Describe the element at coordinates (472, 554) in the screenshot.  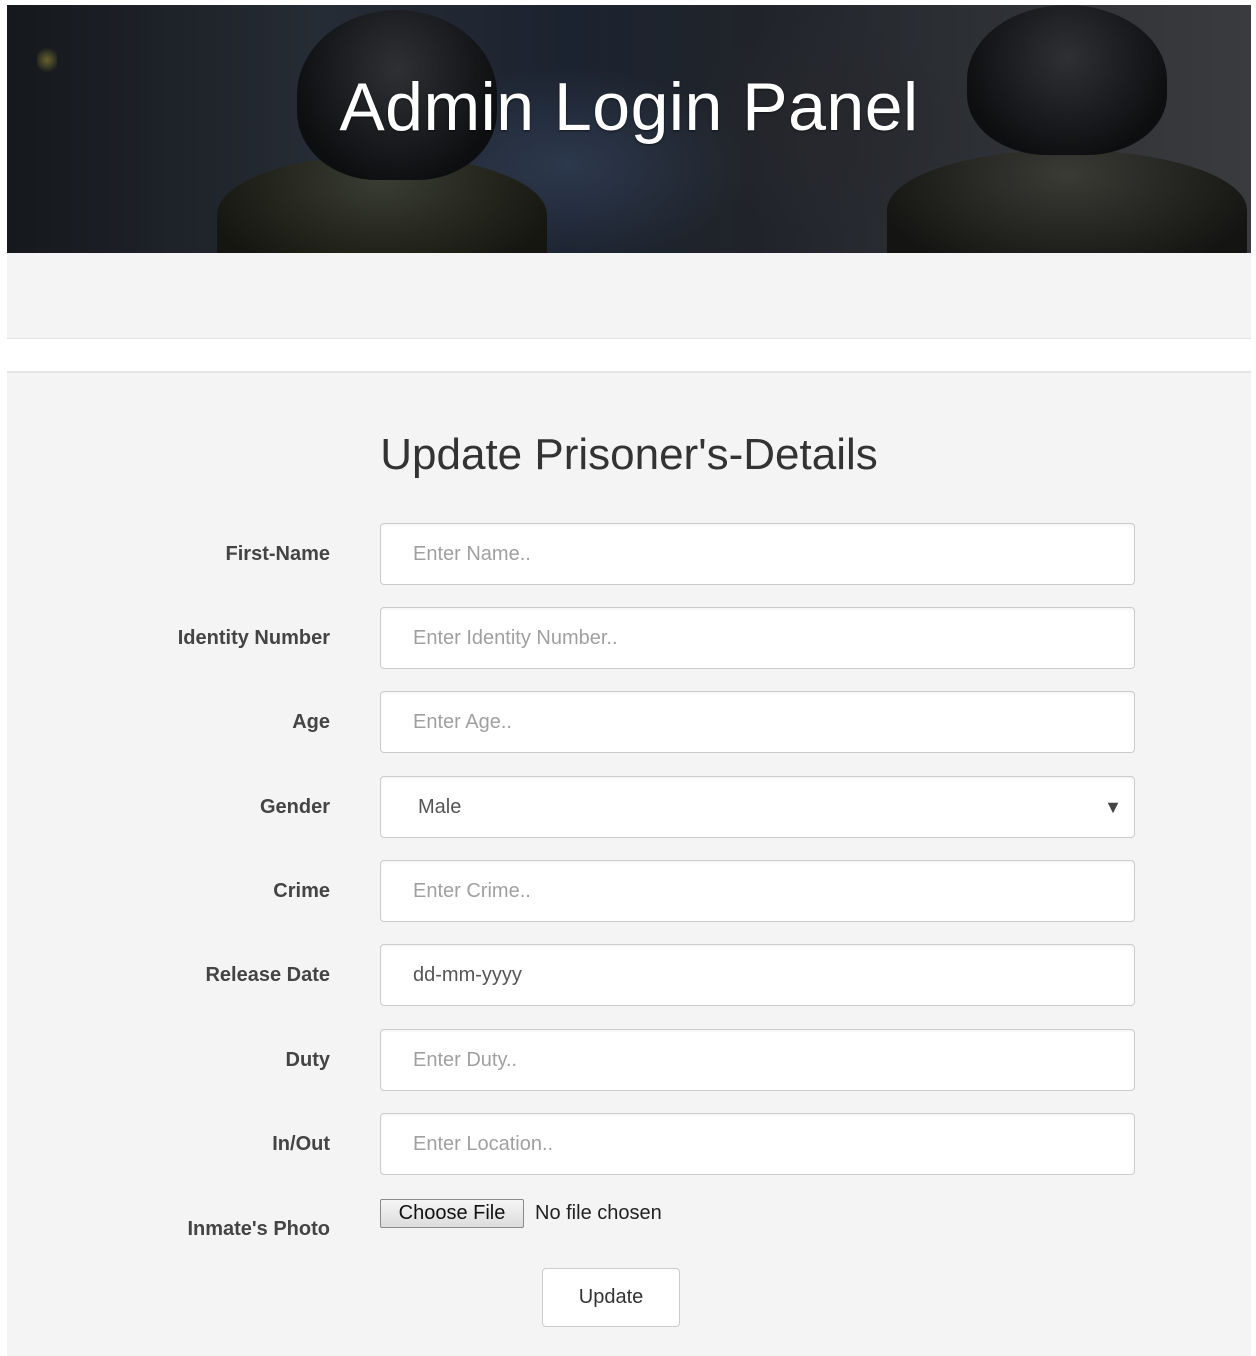
I see `first-name-placeholder: Enter Name..` at that location.